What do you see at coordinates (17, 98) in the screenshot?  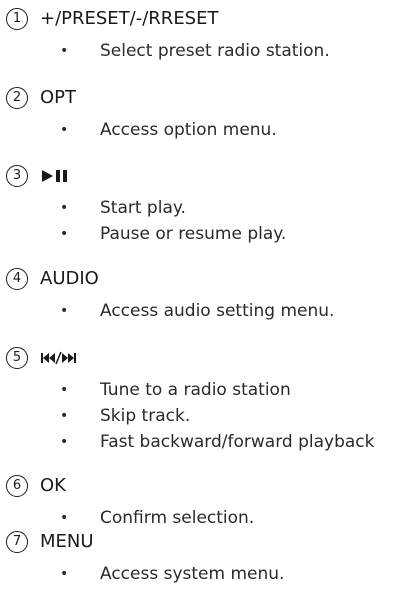 I see `item-number: 2` at bounding box center [17, 98].